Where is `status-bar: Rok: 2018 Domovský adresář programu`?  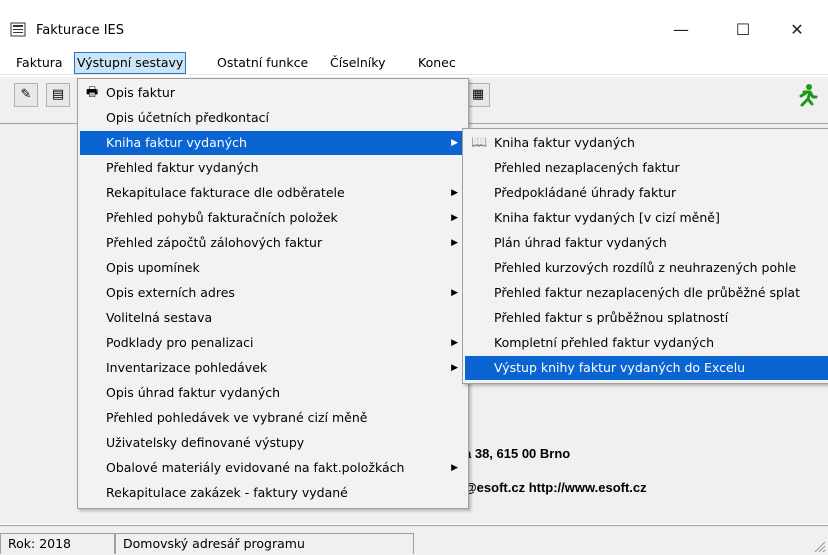 status-bar: Rok: 2018 Domovský adresář programu is located at coordinates (414, 540).